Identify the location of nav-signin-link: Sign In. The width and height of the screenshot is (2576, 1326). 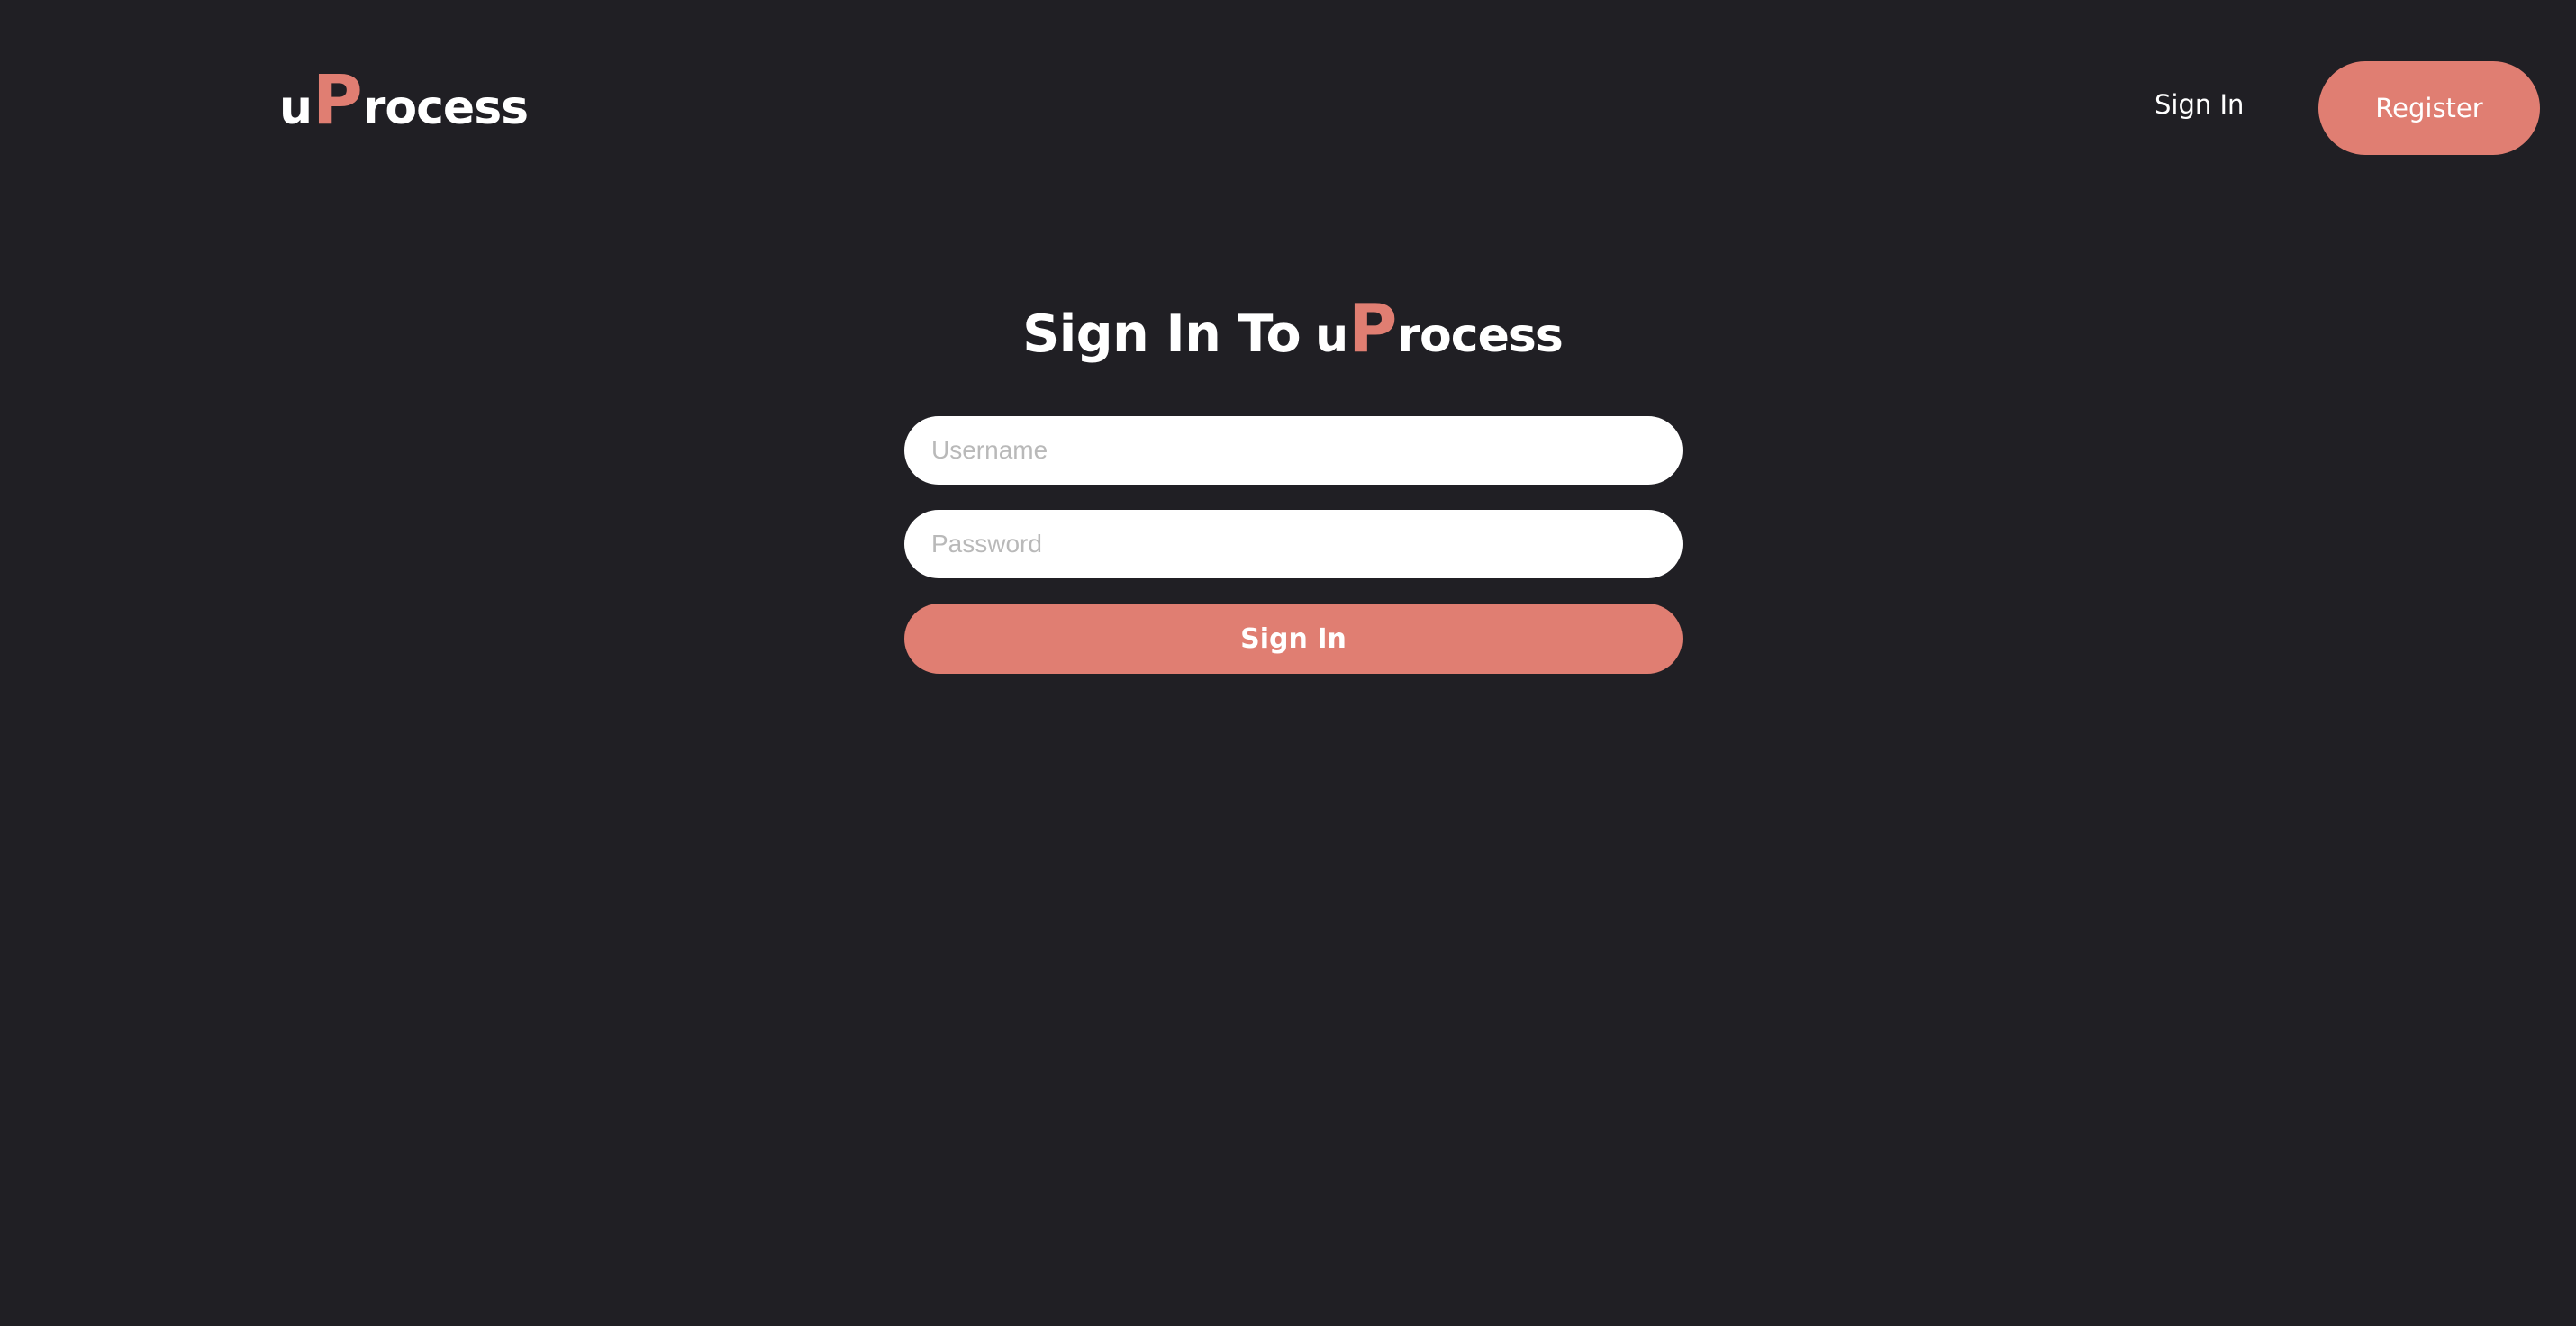
(2199, 104).